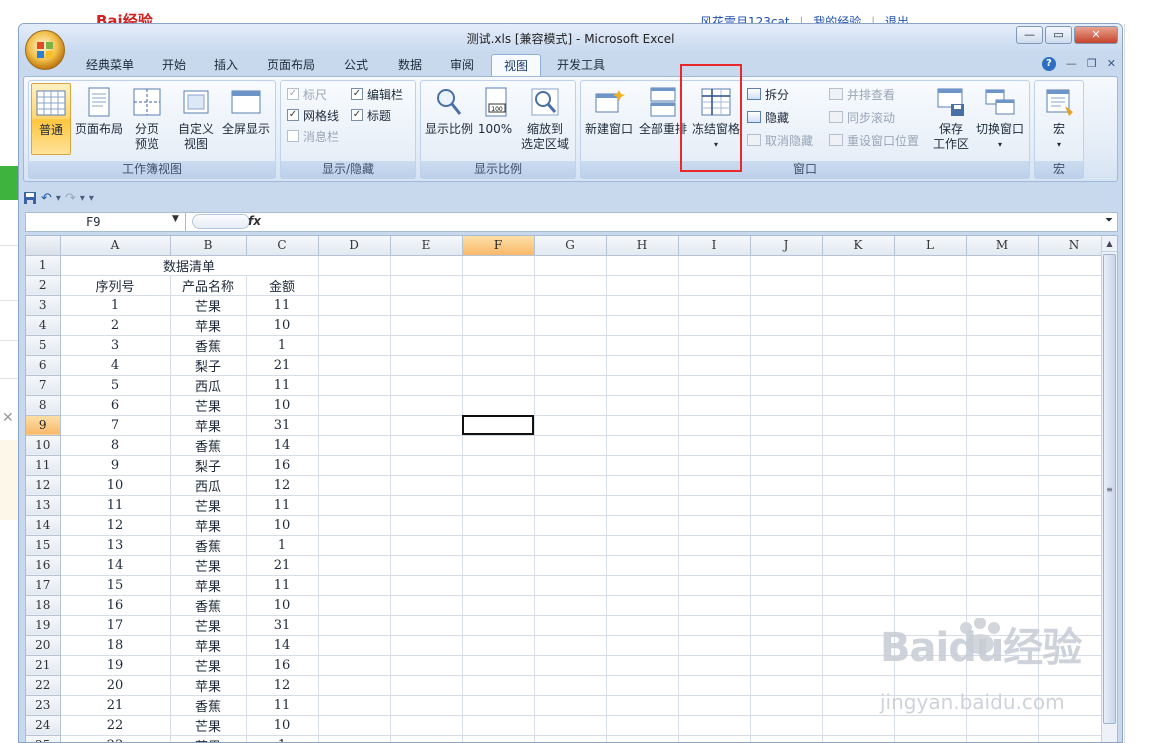 The width and height of the screenshot is (1150, 743). What do you see at coordinates (43, 285) in the screenshot?
I see `row-header: 2` at bounding box center [43, 285].